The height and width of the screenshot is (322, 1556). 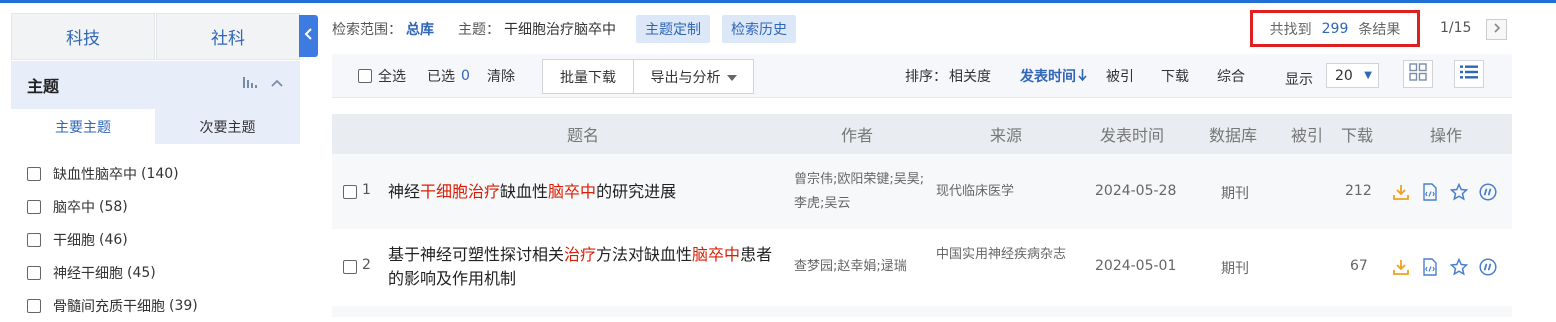 I want to click on clear-selection-link: 清除, so click(x=501, y=76).